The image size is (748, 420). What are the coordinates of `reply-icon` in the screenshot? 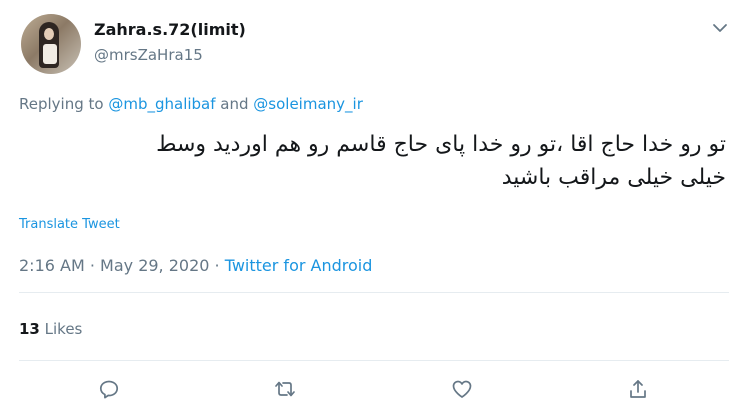 It's located at (109, 389).